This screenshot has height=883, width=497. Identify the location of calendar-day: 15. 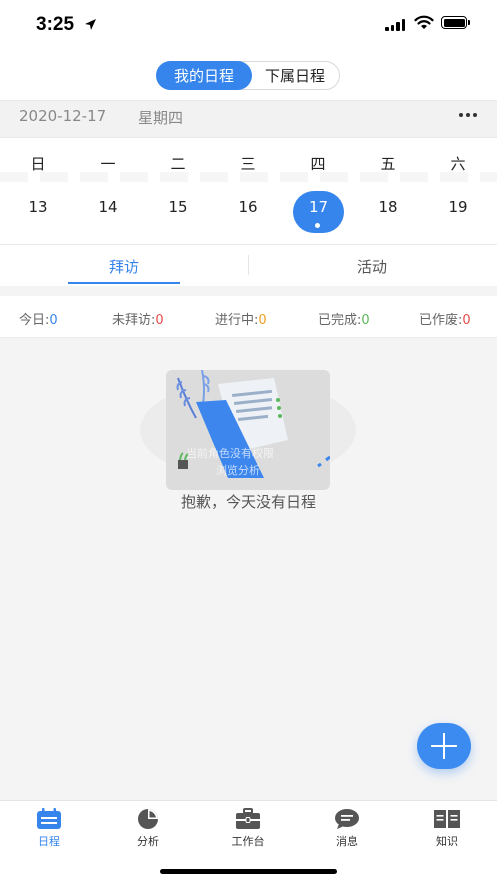
(178, 207).